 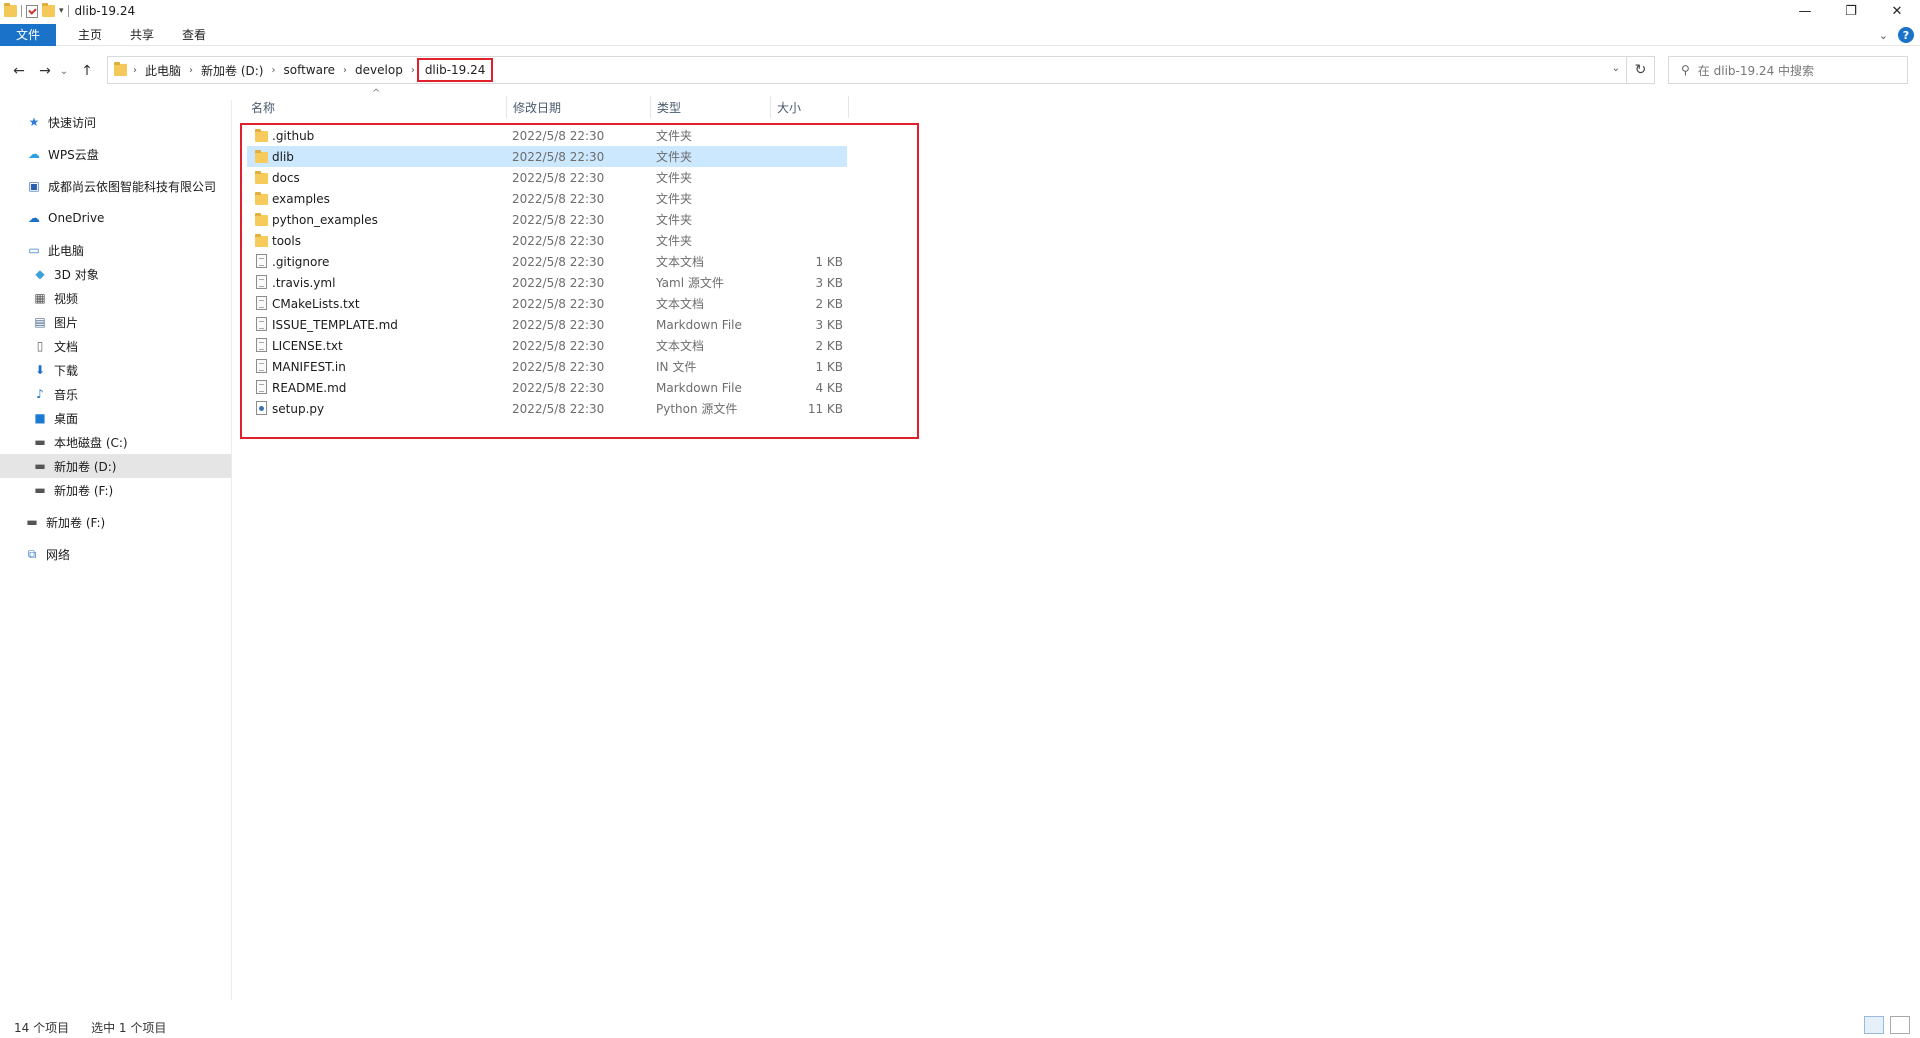 I want to click on music-icon: ♪, so click(x=40, y=394).